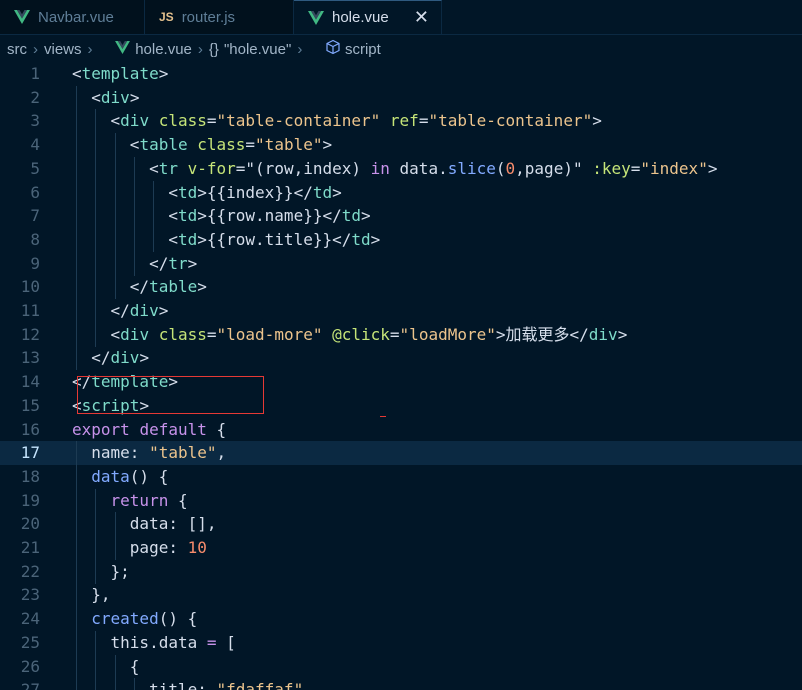 This screenshot has width=802, height=690. Describe the element at coordinates (401, 192) in the screenshot. I see `code-line: 6 <td>{{index}}</td>` at that location.